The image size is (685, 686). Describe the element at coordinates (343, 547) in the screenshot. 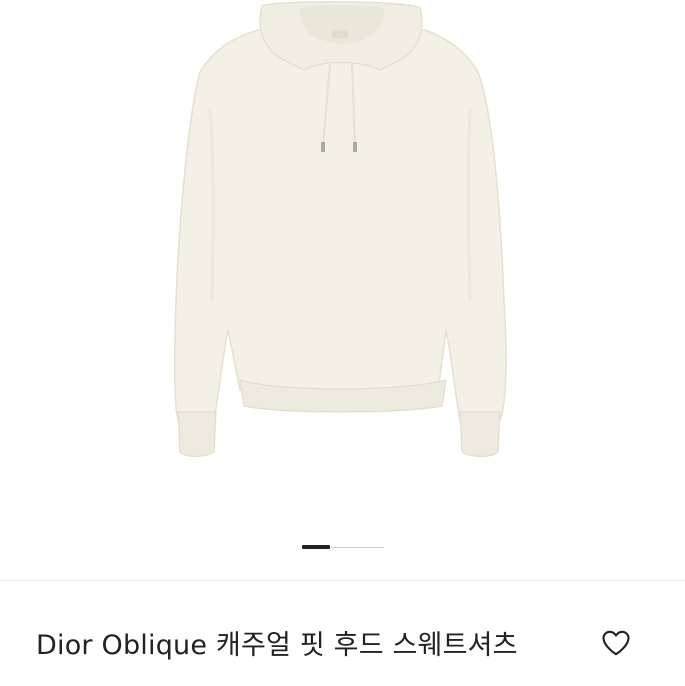

I see `carousel-indicator` at that location.